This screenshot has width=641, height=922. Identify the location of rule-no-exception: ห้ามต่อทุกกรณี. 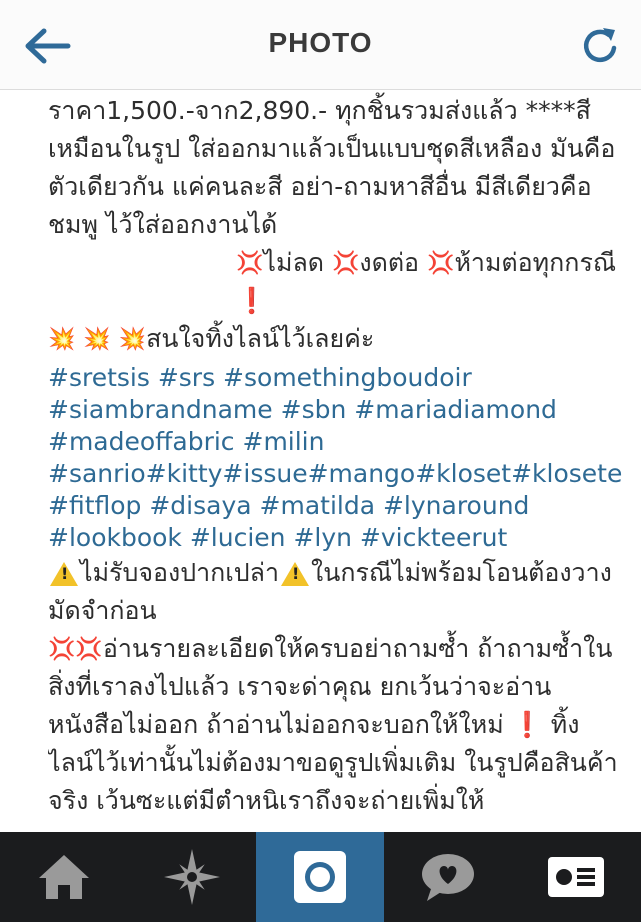
(535, 262).